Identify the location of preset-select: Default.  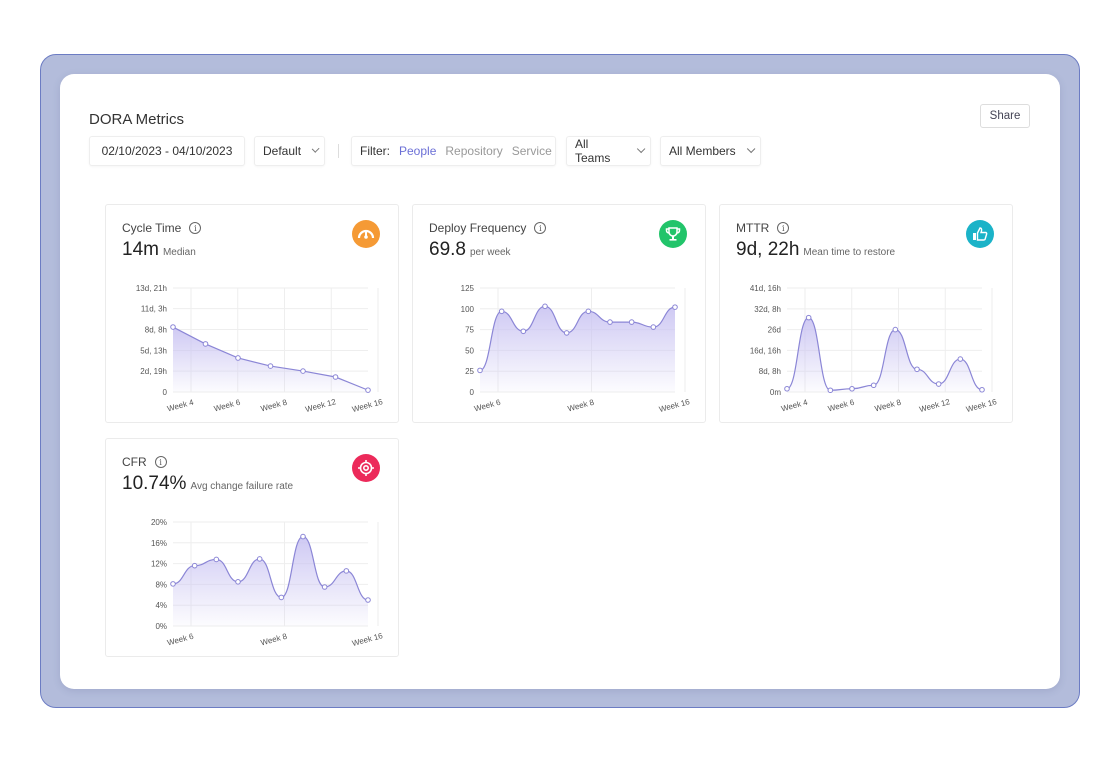
(289, 151).